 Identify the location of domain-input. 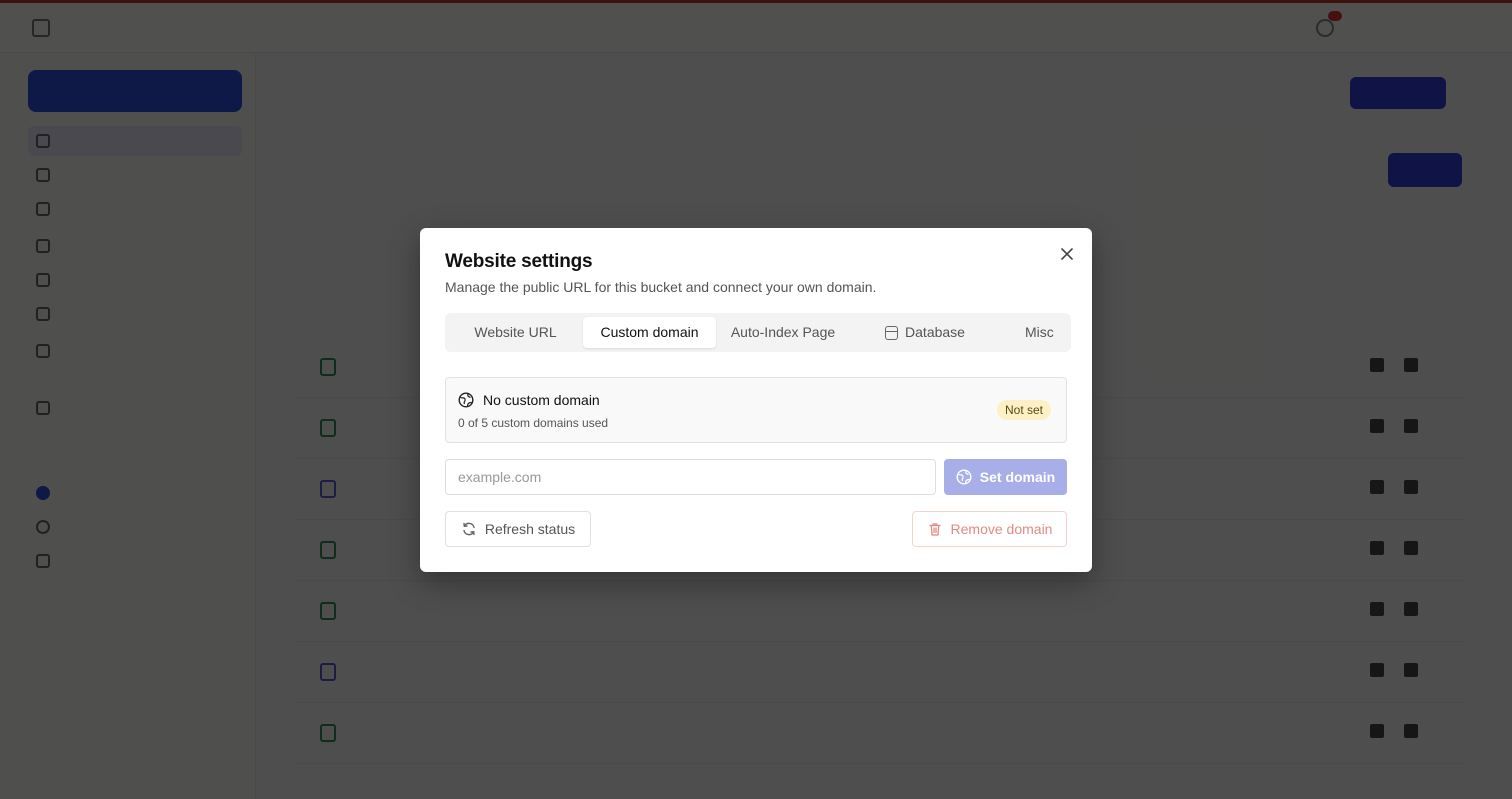
(690, 477).